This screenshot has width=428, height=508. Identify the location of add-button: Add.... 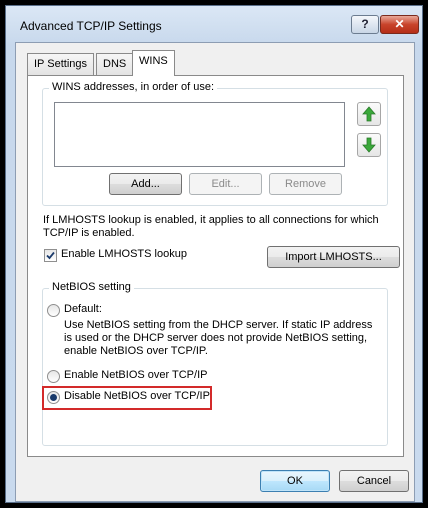
(145, 184).